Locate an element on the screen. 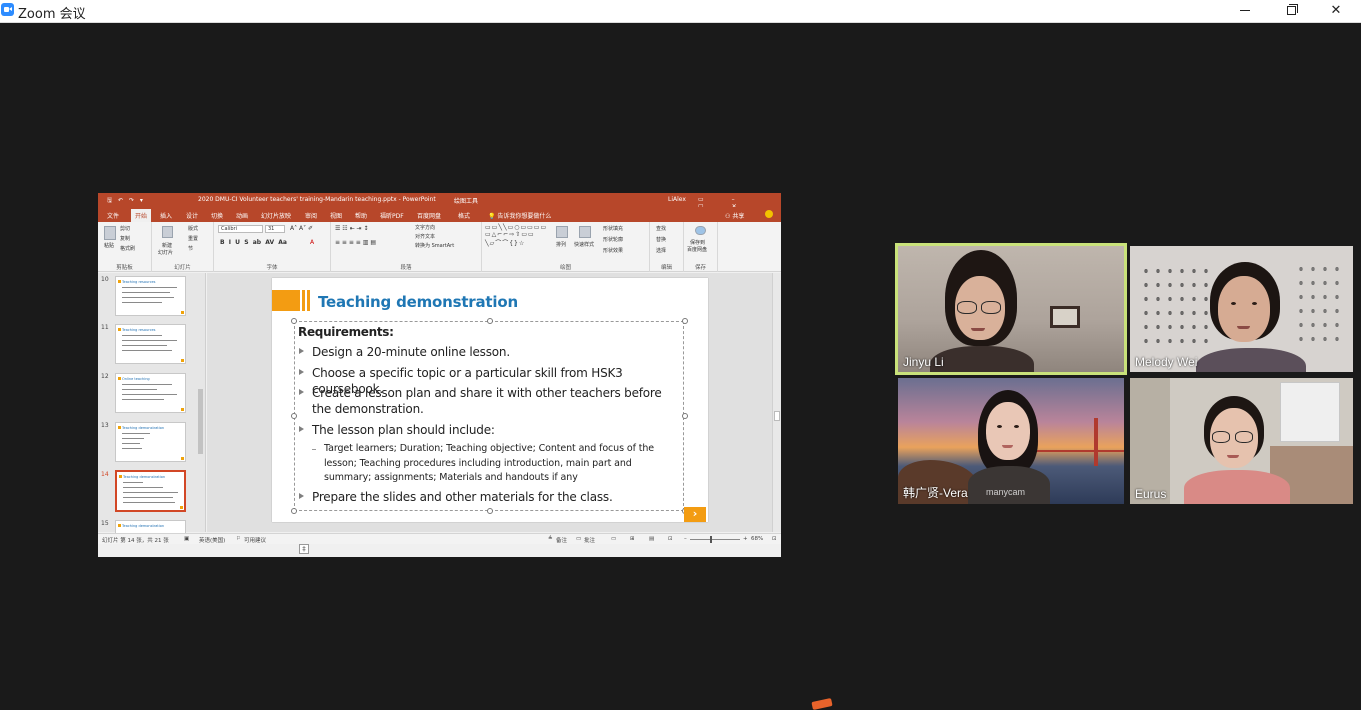 The image size is (1361, 710). tab-format: 格式 is located at coordinates (464, 215).